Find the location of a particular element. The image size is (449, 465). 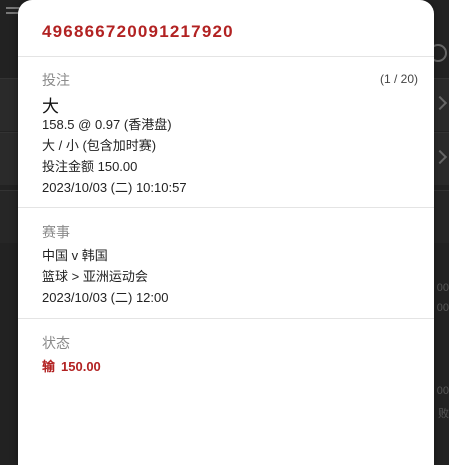

bet-section-label: 投注 is located at coordinates (56, 80).